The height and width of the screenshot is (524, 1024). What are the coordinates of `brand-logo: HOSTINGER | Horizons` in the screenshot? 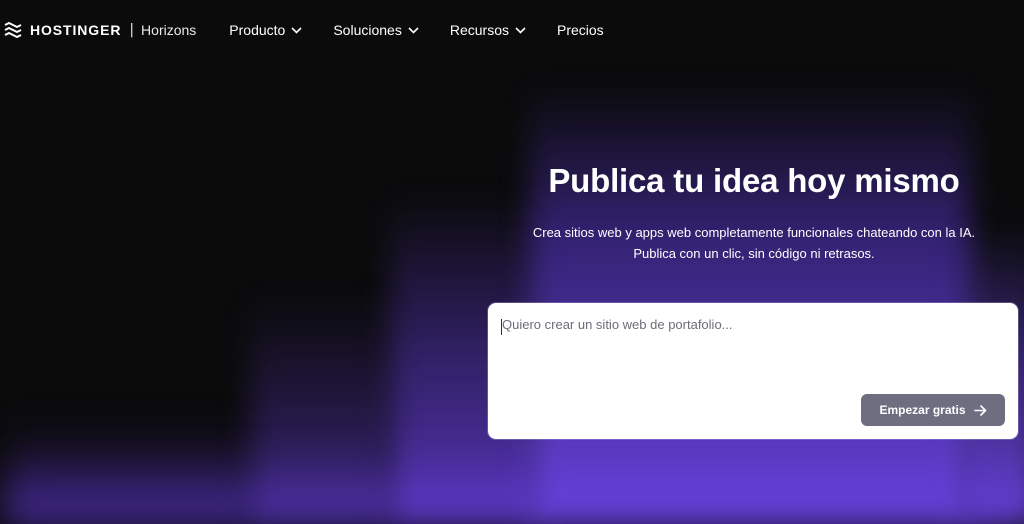 It's located at (100, 30).